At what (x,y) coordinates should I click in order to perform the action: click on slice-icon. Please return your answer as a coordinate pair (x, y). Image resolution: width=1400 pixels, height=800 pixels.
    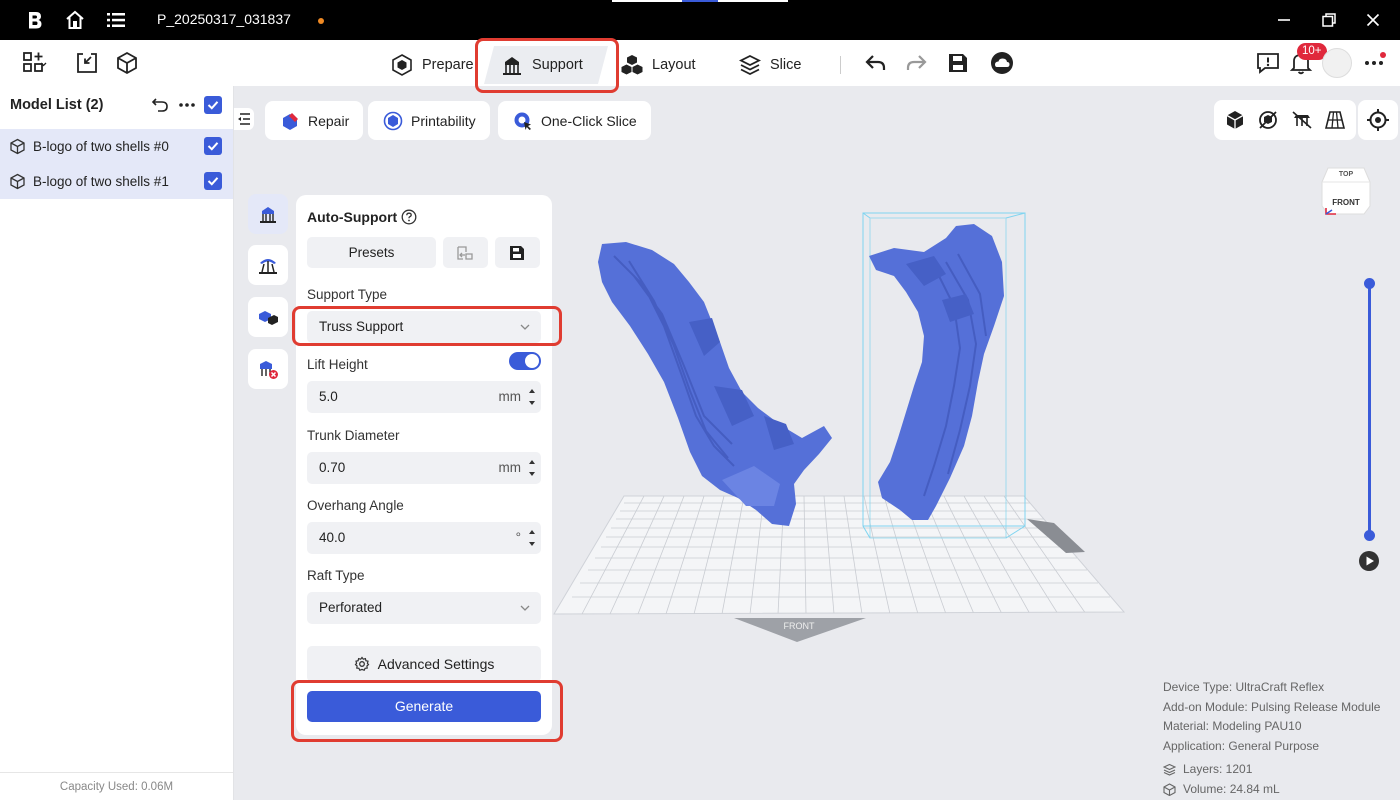
    Looking at the image, I should click on (750, 65).